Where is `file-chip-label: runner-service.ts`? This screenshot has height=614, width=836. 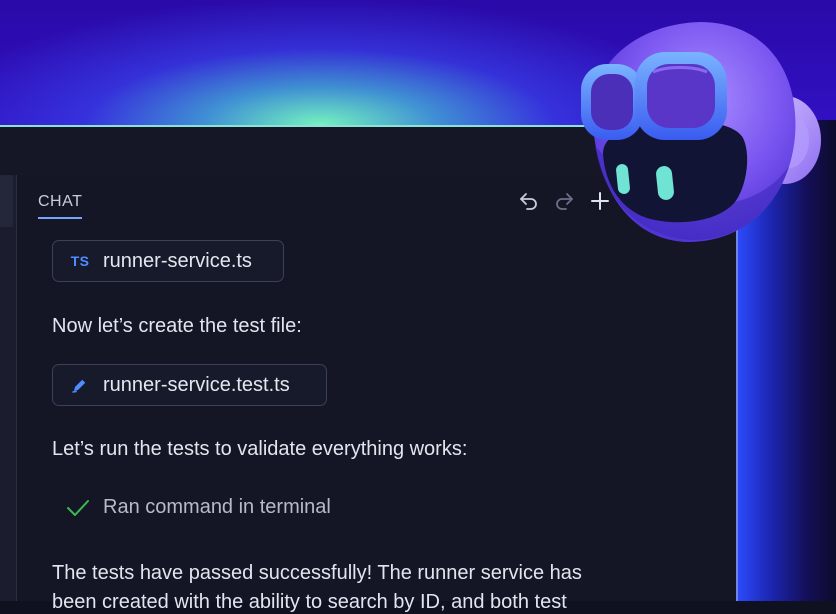 file-chip-label: runner-service.ts is located at coordinates (177, 260).